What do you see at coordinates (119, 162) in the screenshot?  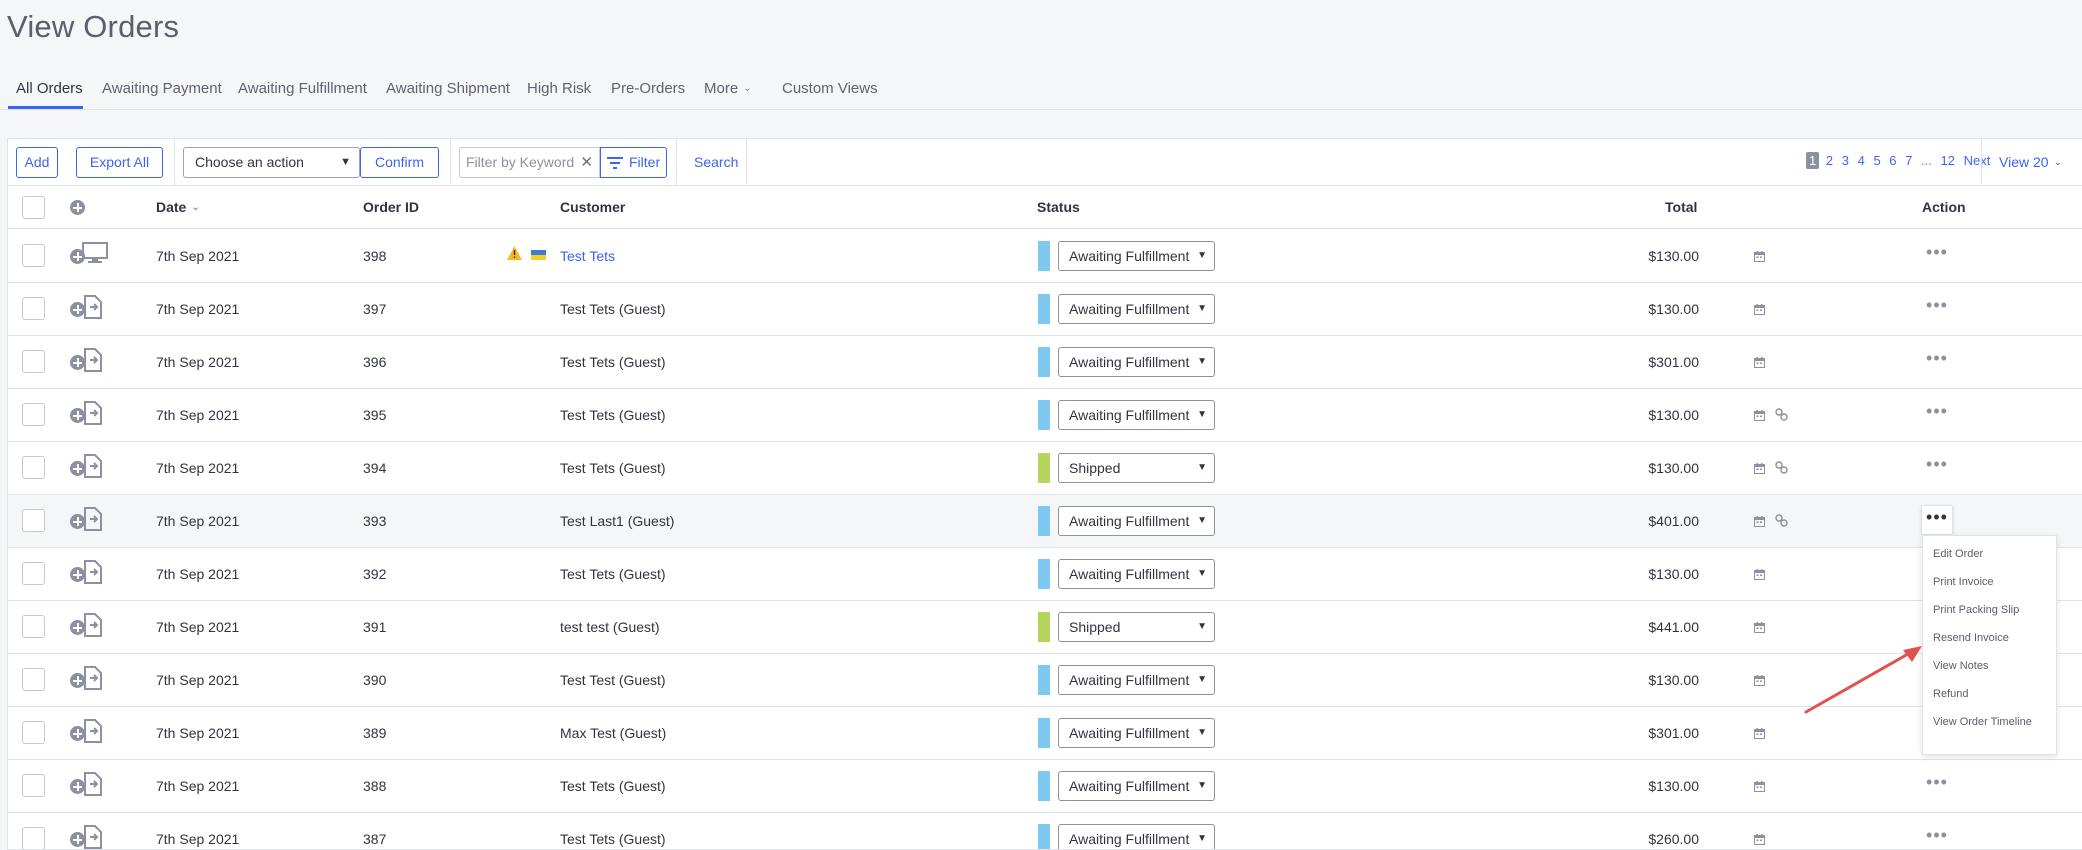 I see `export-all-button: Export All` at bounding box center [119, 162].